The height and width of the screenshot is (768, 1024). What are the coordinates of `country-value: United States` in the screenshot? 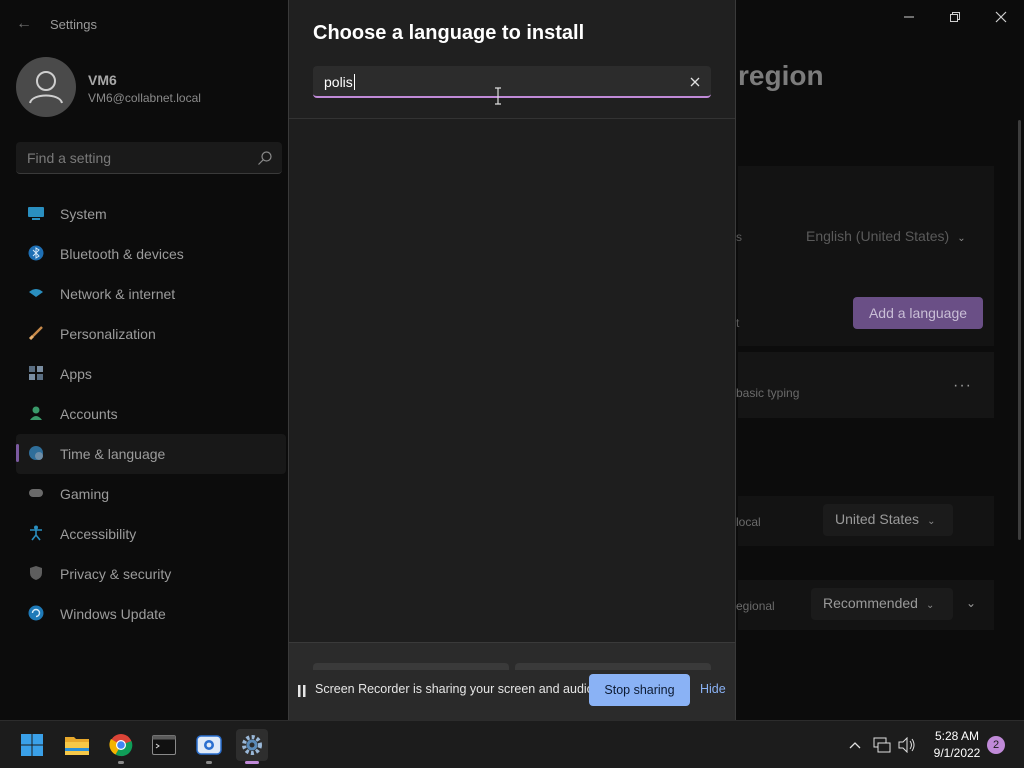 It's located at (877, 519).